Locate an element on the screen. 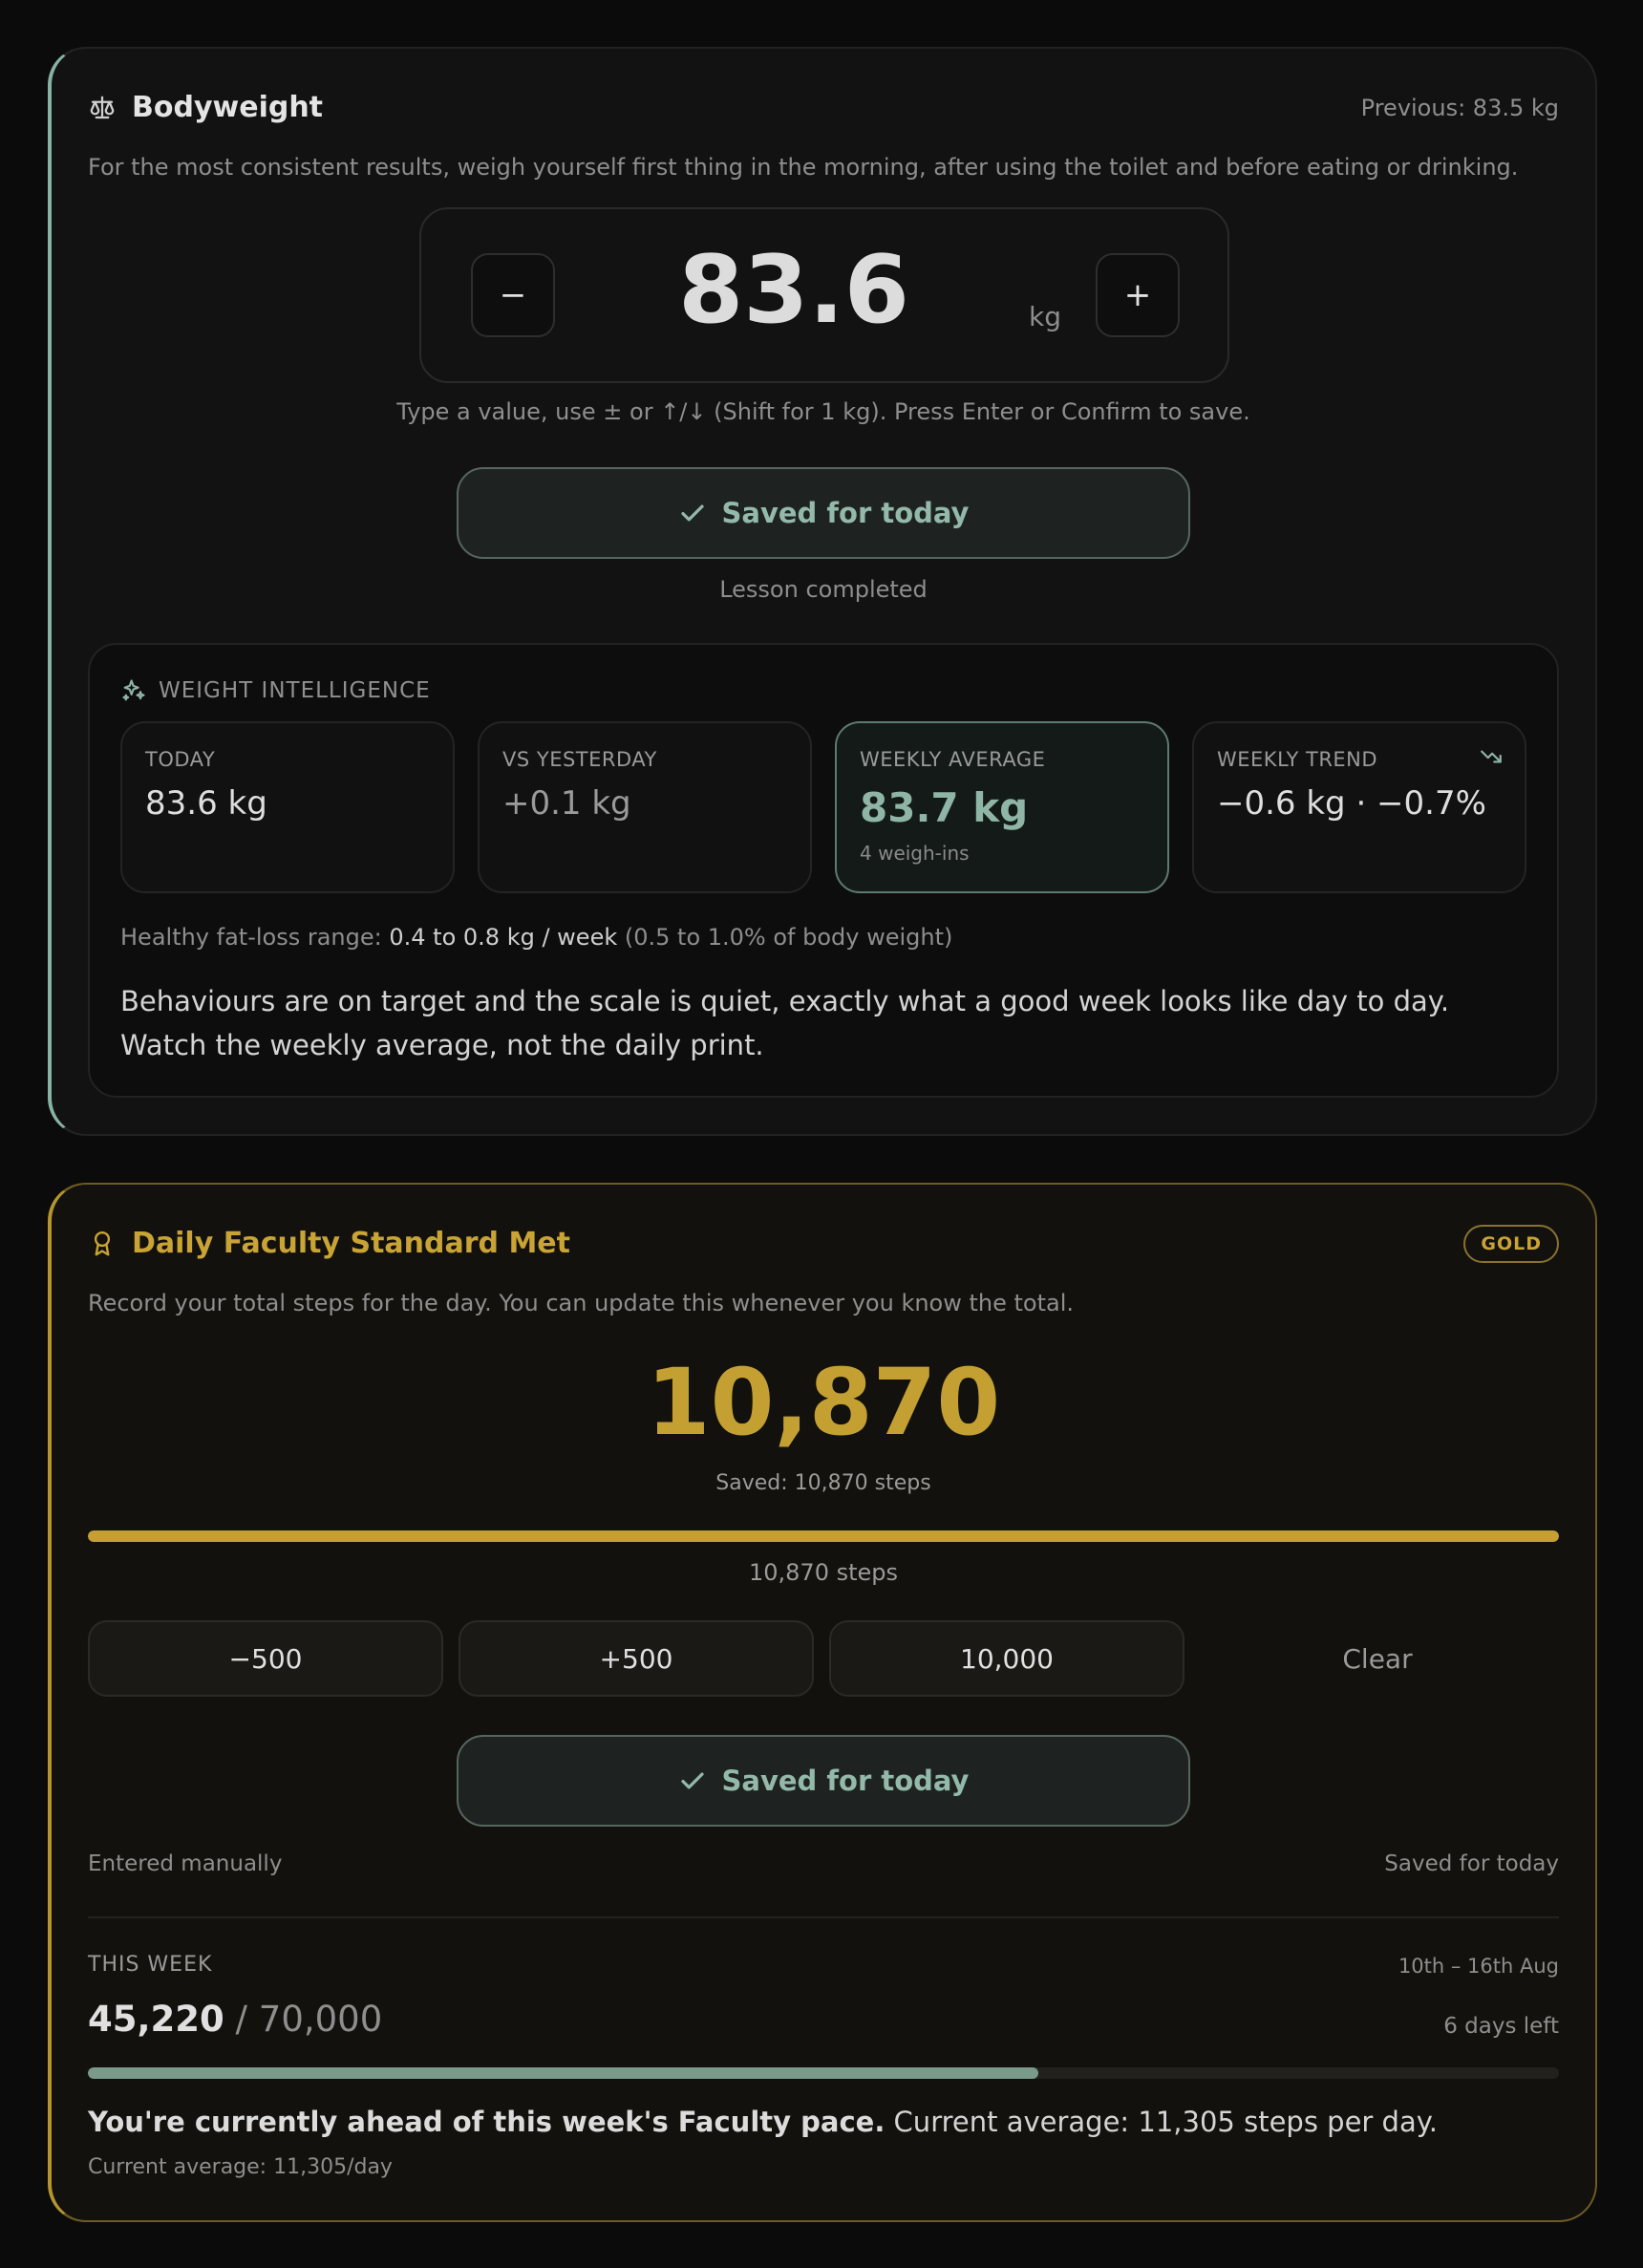 This screenshot has height=2268, width=1643. steps-progress-caption: 10,870 steps is located at coordinates (823, 1573).